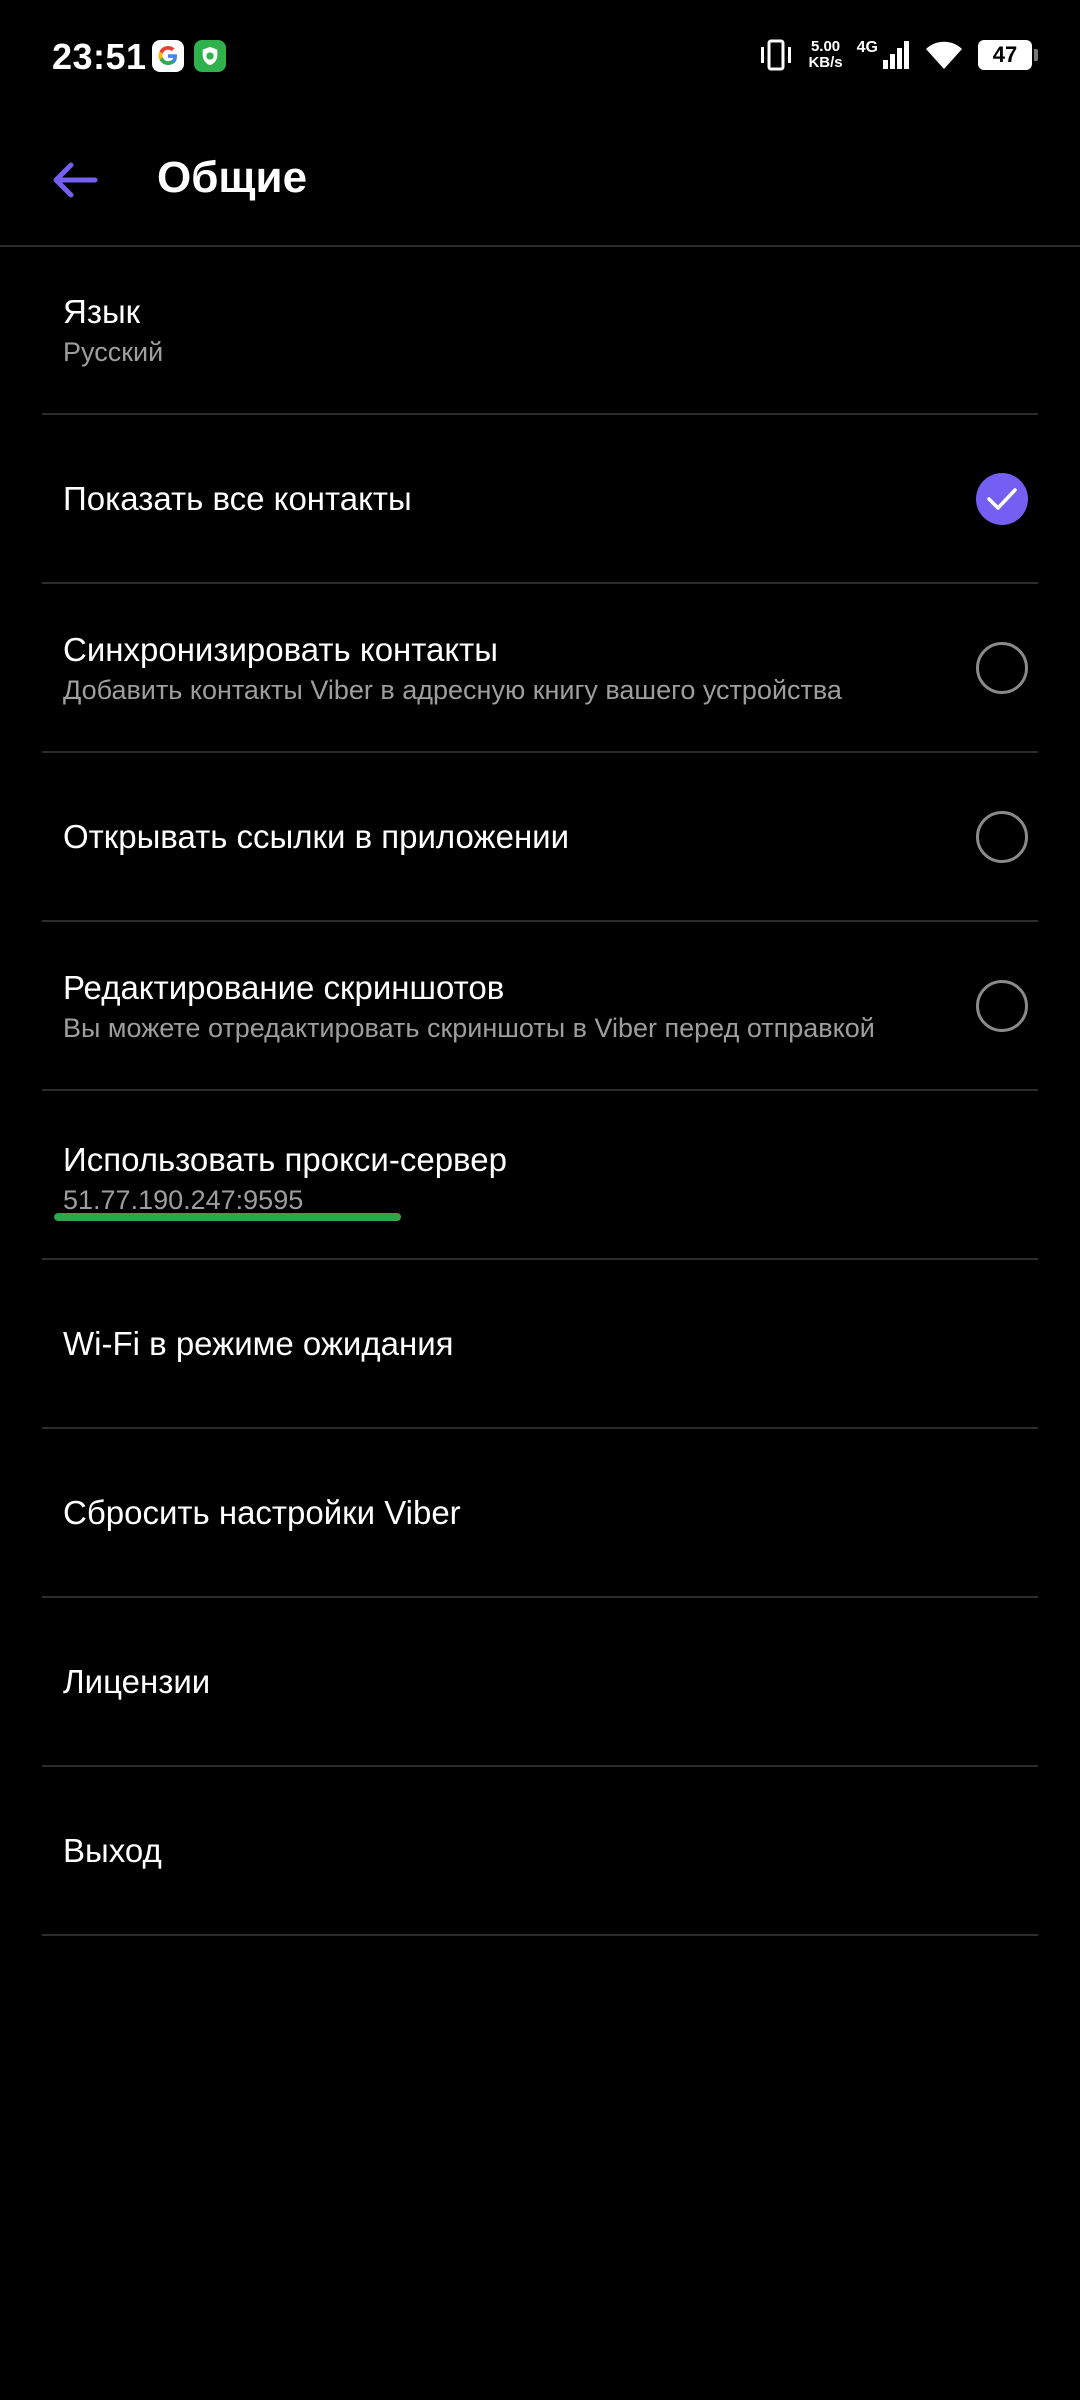  Describe the element at coordinates (99, 56) in the screenshot. I see `status-time: 23:51` at that location.